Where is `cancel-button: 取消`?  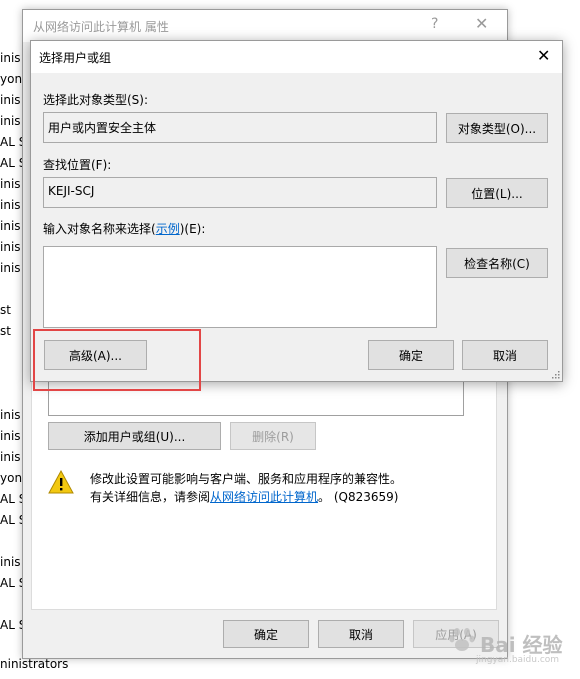 cancel-button: 取消 is located at coordinates (361, 634).